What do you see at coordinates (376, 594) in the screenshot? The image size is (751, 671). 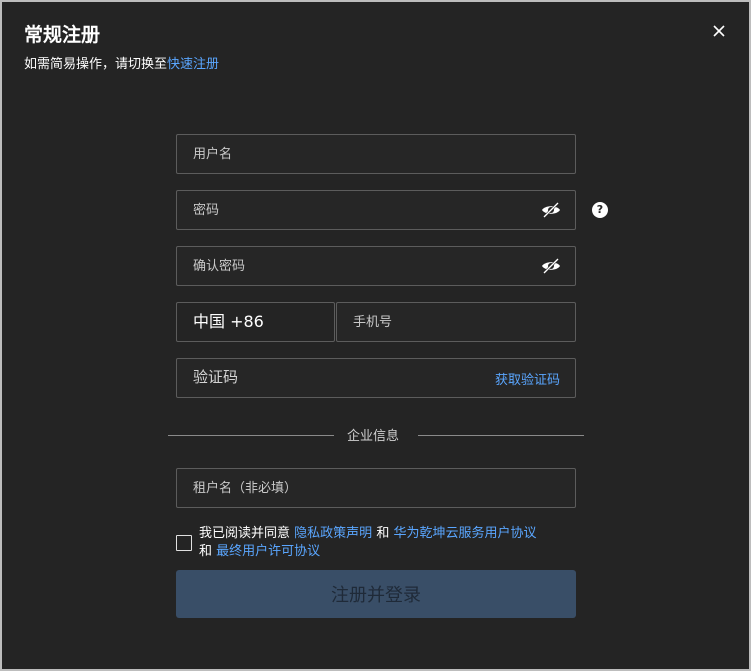 I see `register-login-button: 注册并登录` at bounding box center [376, 594].